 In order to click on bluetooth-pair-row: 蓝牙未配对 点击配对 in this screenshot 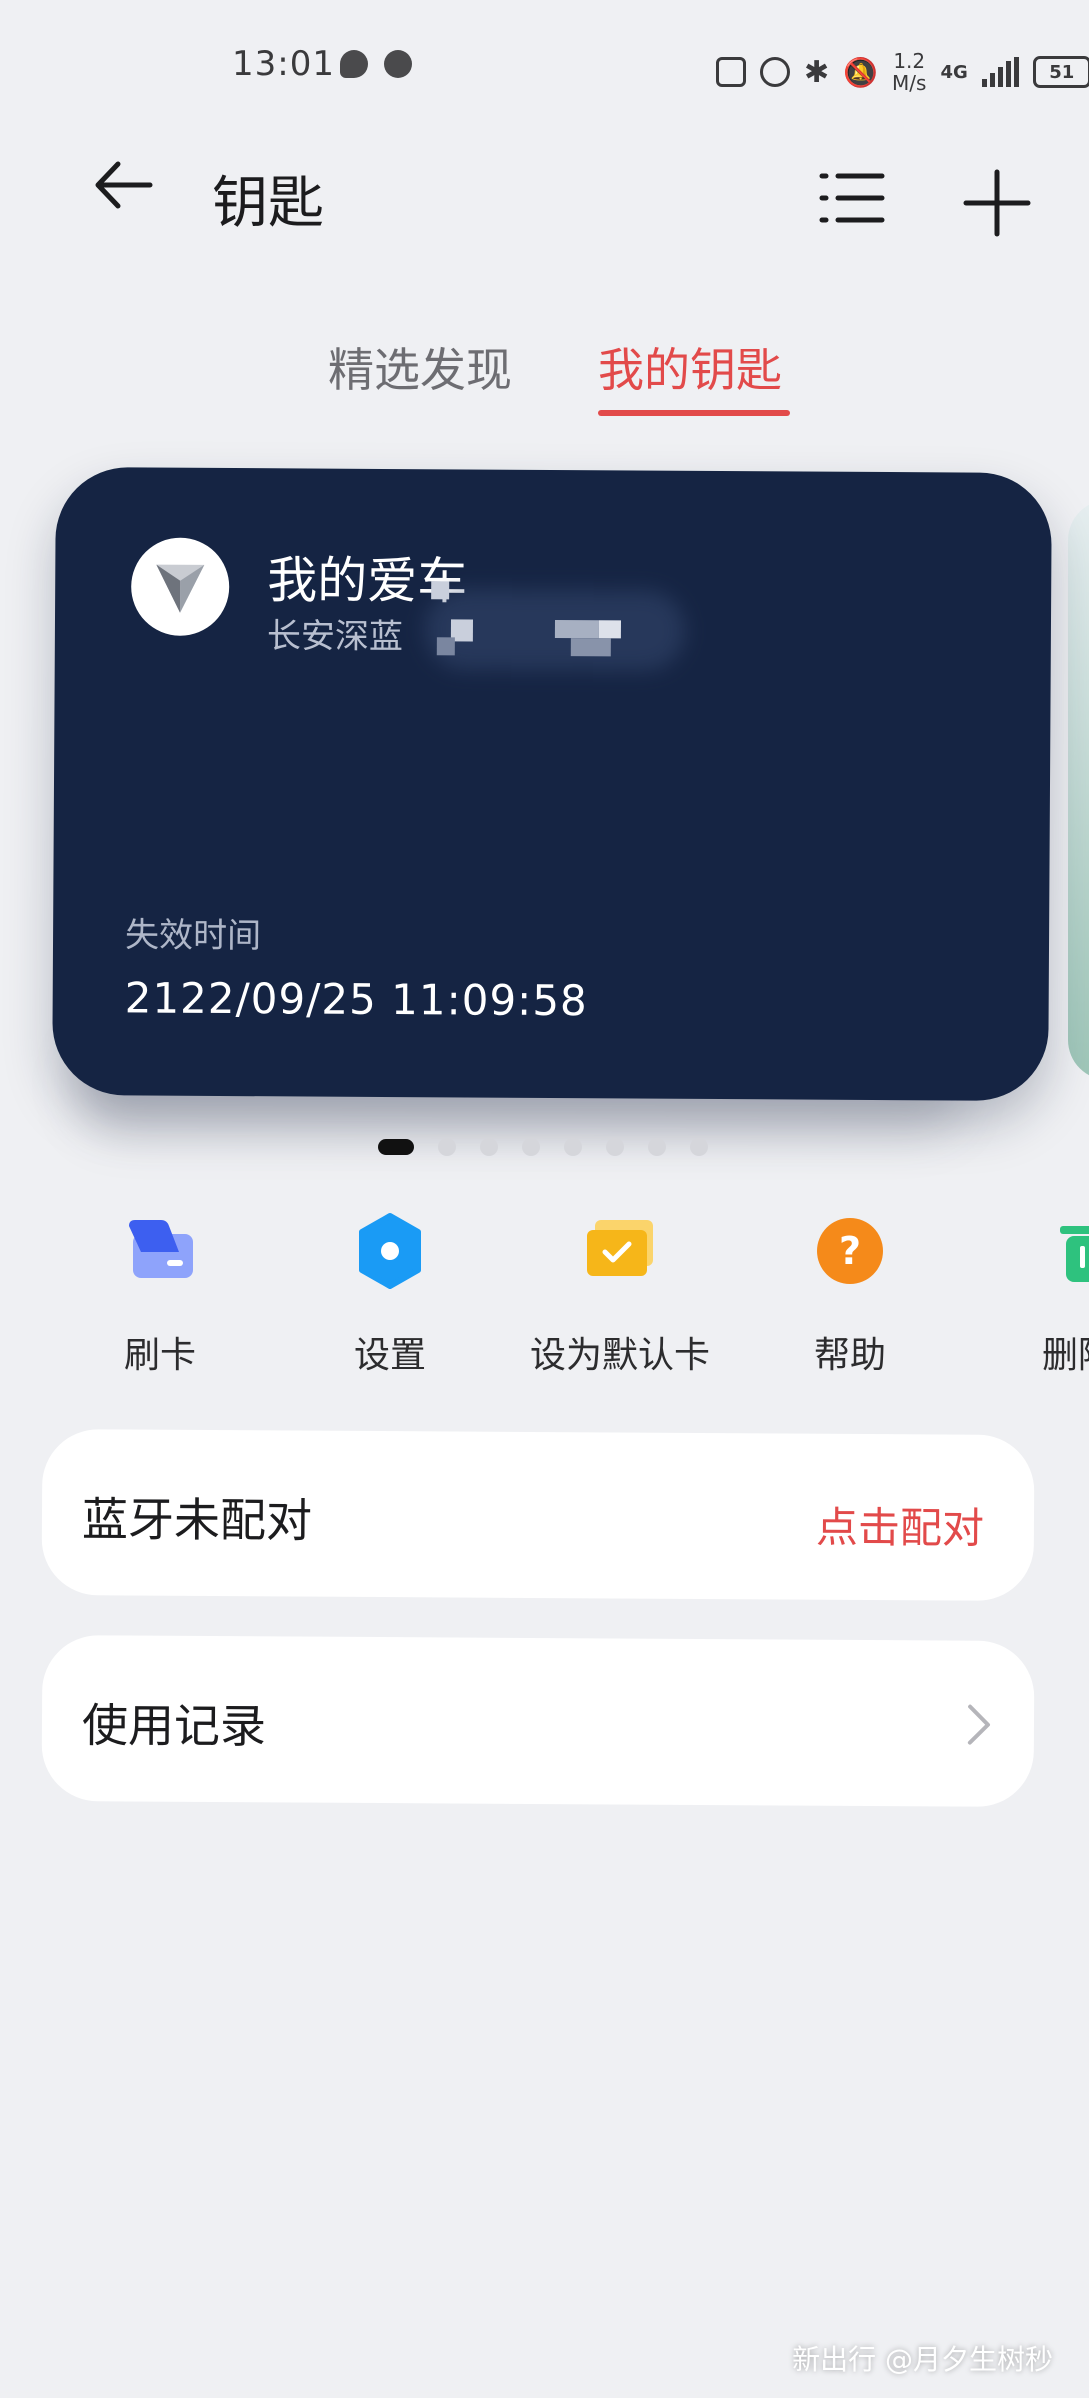, I will do `click(538, 1515)`.